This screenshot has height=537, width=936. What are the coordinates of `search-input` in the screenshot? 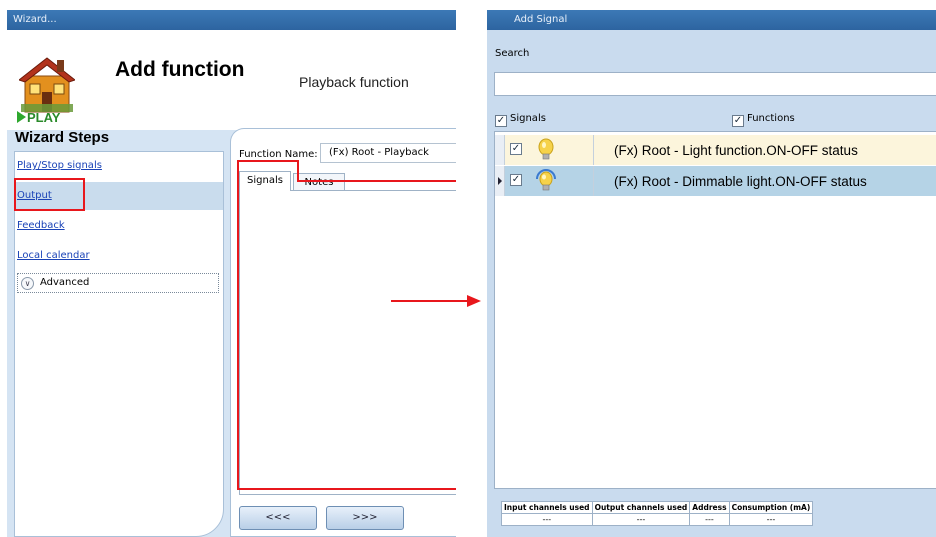 It's located at (715, 84).